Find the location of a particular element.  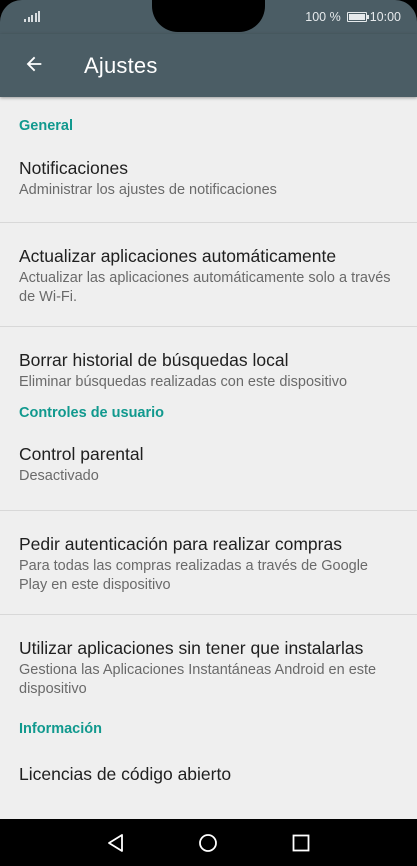

navigation-bar is located at coordinates (208, 842).